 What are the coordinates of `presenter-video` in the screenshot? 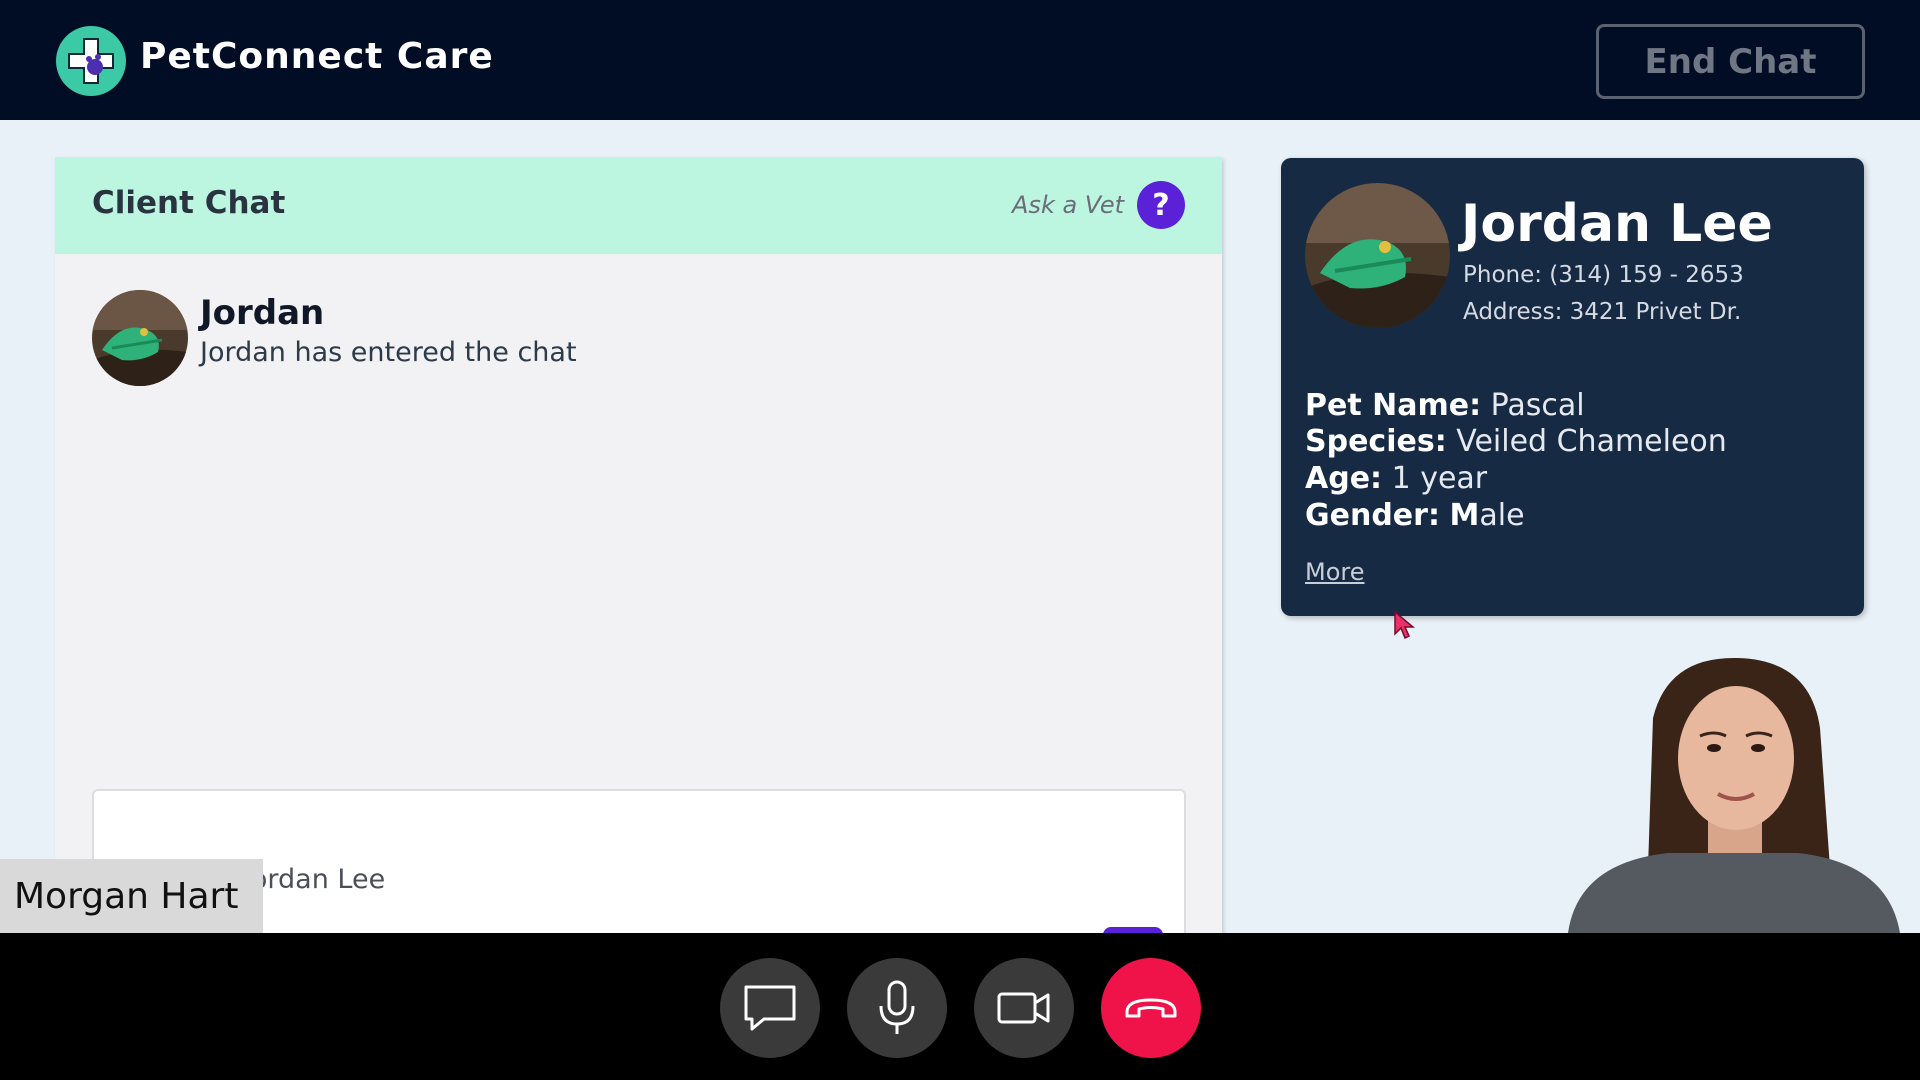 It's located at (1734, 790).